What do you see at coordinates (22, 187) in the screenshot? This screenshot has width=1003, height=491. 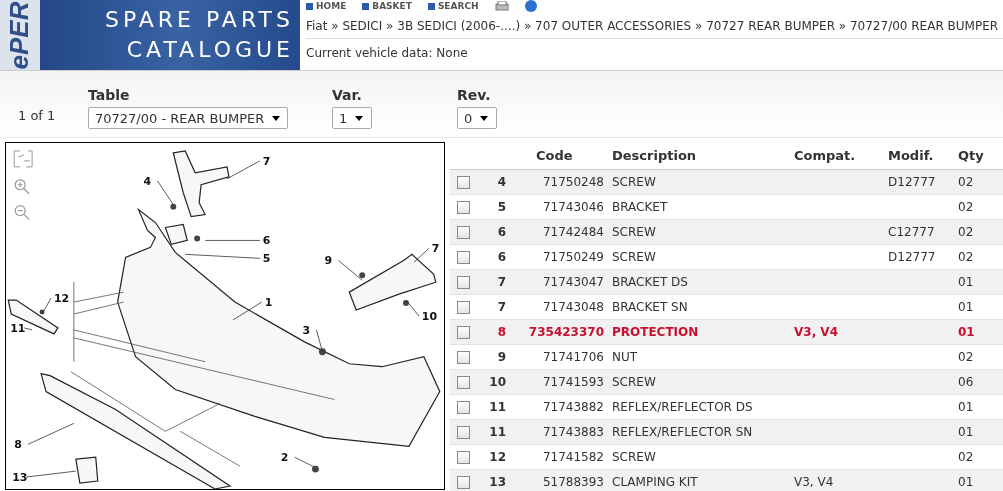 I see `zoom-in-icon` at bounding box center [22, 187].